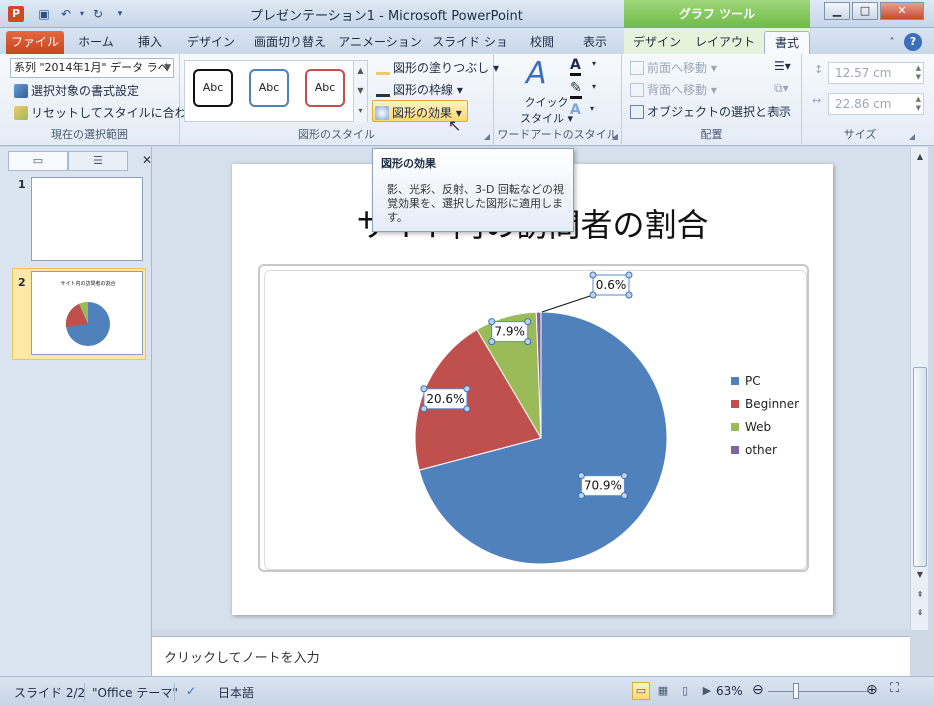 This screenshot has width=934, height=706. What do you see at coordinates (92, 68) in the screenshot?
I see `chart-elements-dropdown: 系列 "2014年1月" データ ラベ ▼` at bounding box center [92, 68].